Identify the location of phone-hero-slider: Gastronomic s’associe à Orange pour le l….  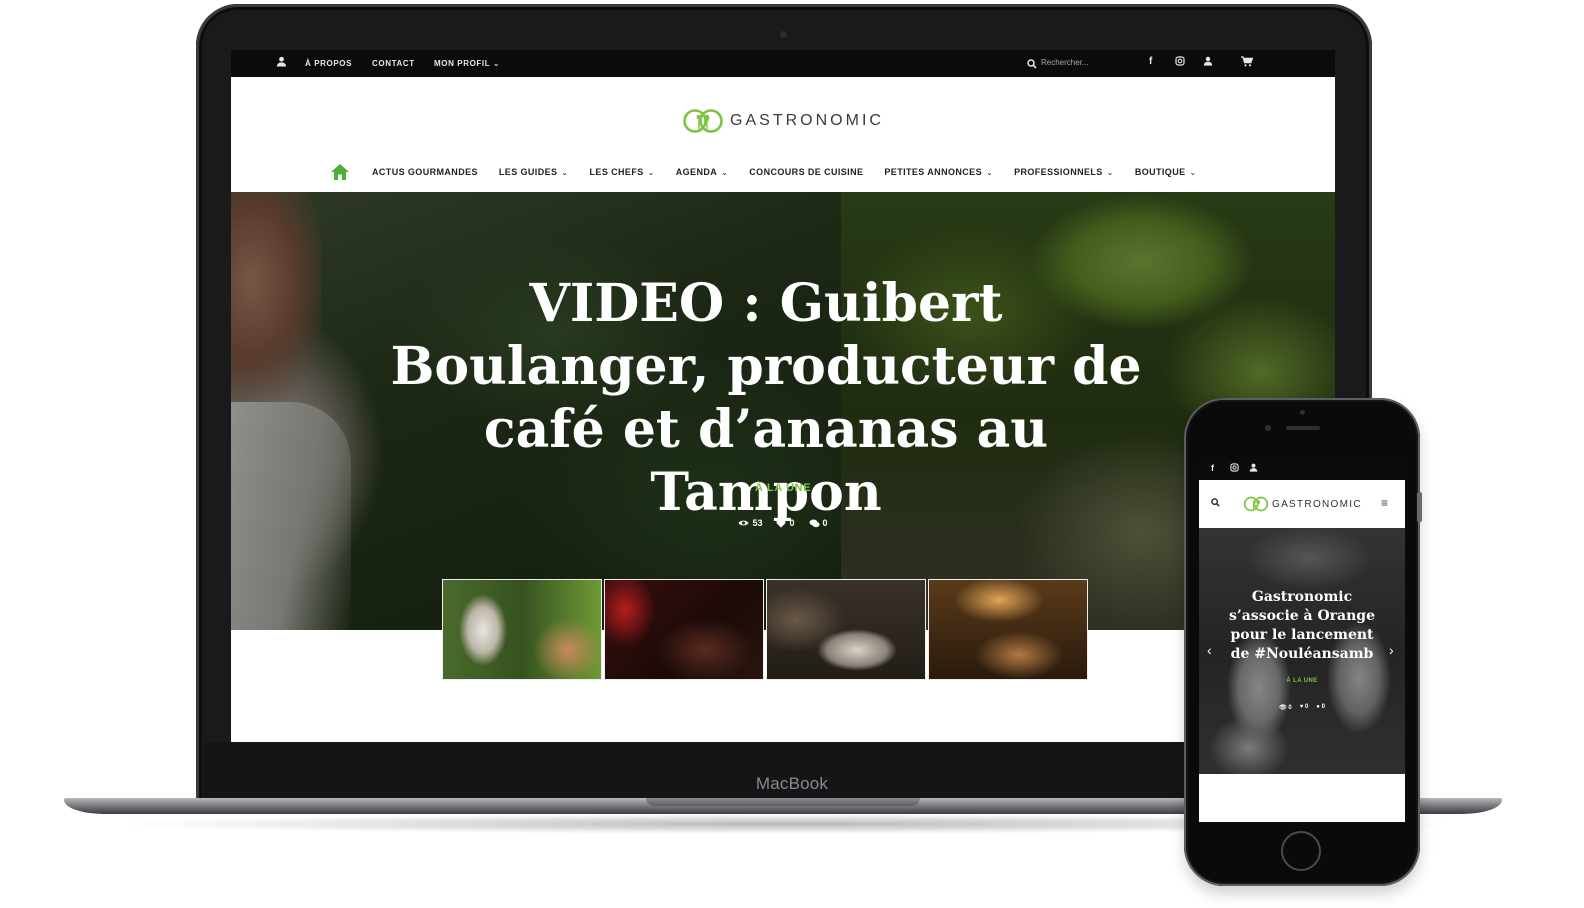
(1302, 651).